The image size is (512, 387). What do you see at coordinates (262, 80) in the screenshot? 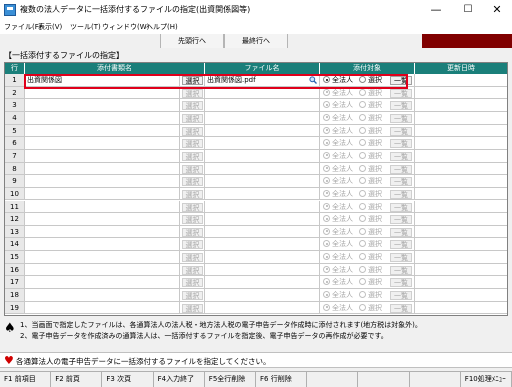
I see `file-name-field: 出資関係図.pdf` at bounding box center [262, 80].